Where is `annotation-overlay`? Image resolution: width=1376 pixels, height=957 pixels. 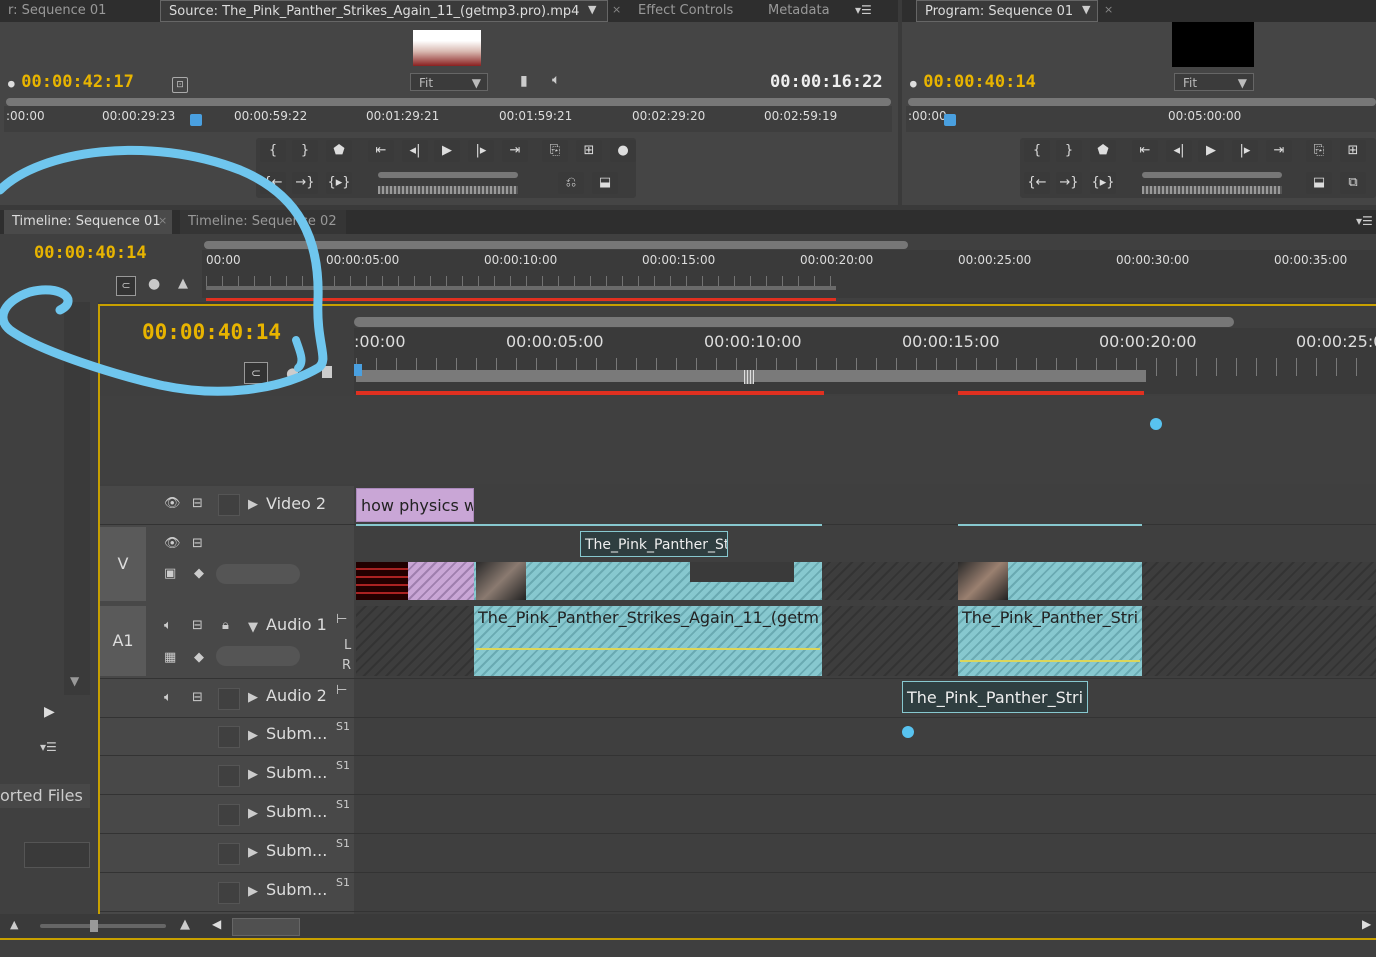 annotation-overlay is located at coordinates (164, 270).